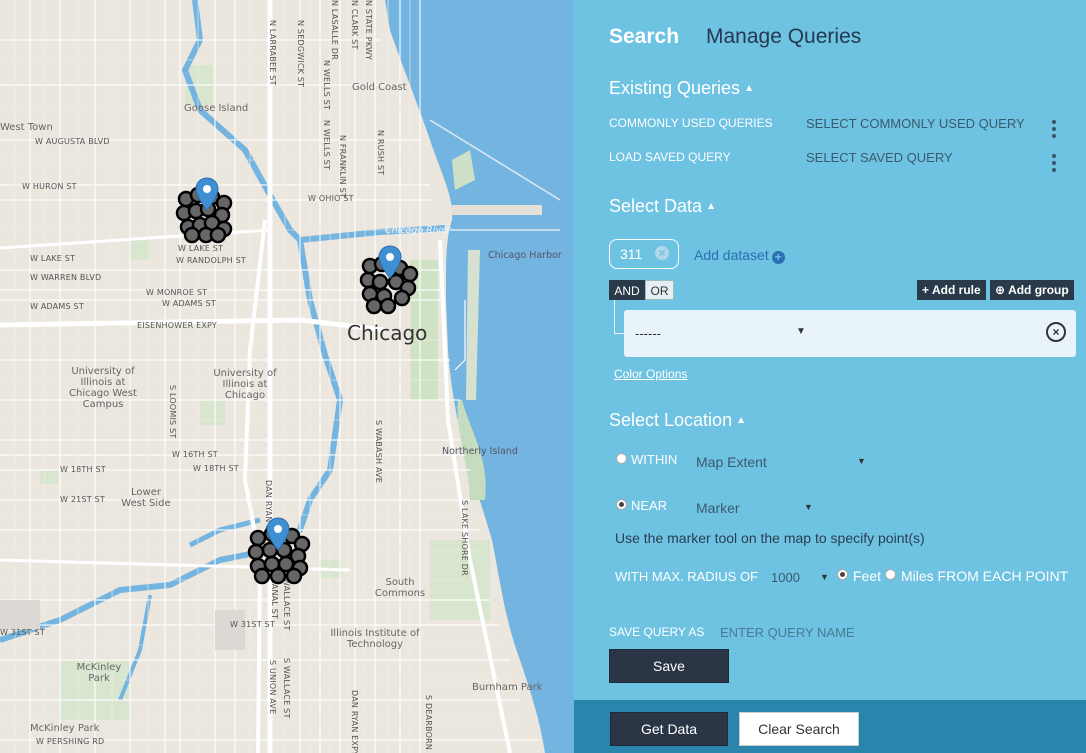 The width and height of the screenshot is (1086, 753). I want to click on add-group-label: Add group, so click(1038, 290).